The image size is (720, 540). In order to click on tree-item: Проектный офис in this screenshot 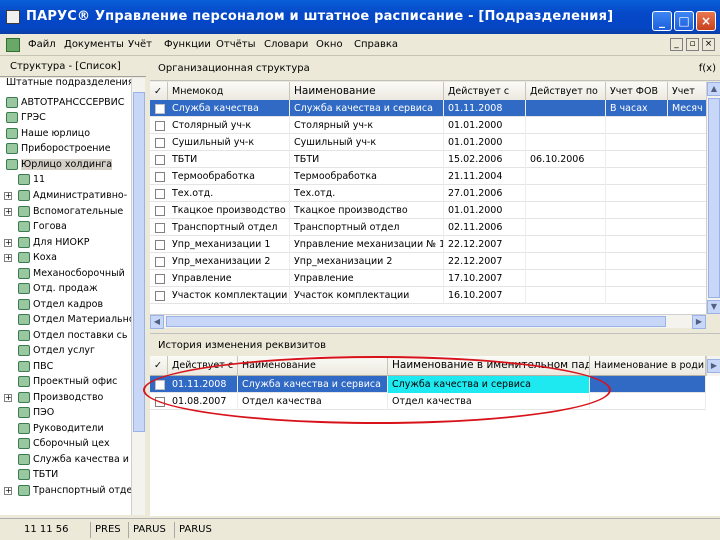, I will do `click(67, 381)`.